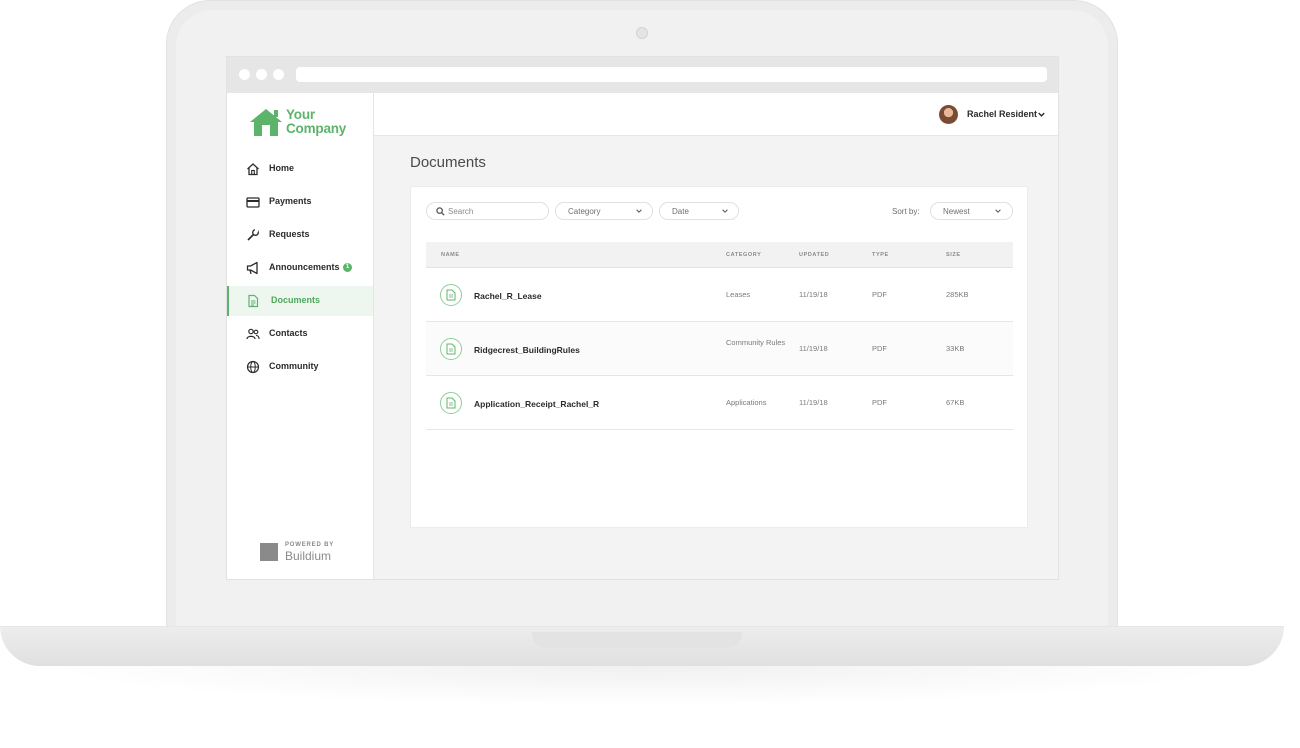 This screenshot has width=1300, height=748. What do you see at coordinates (719, 295) in the screenshot?
I see `table-row: Rachel_R_Lease Leases 11/19/18 PDF 285KB` at bounding box center [719, 295].